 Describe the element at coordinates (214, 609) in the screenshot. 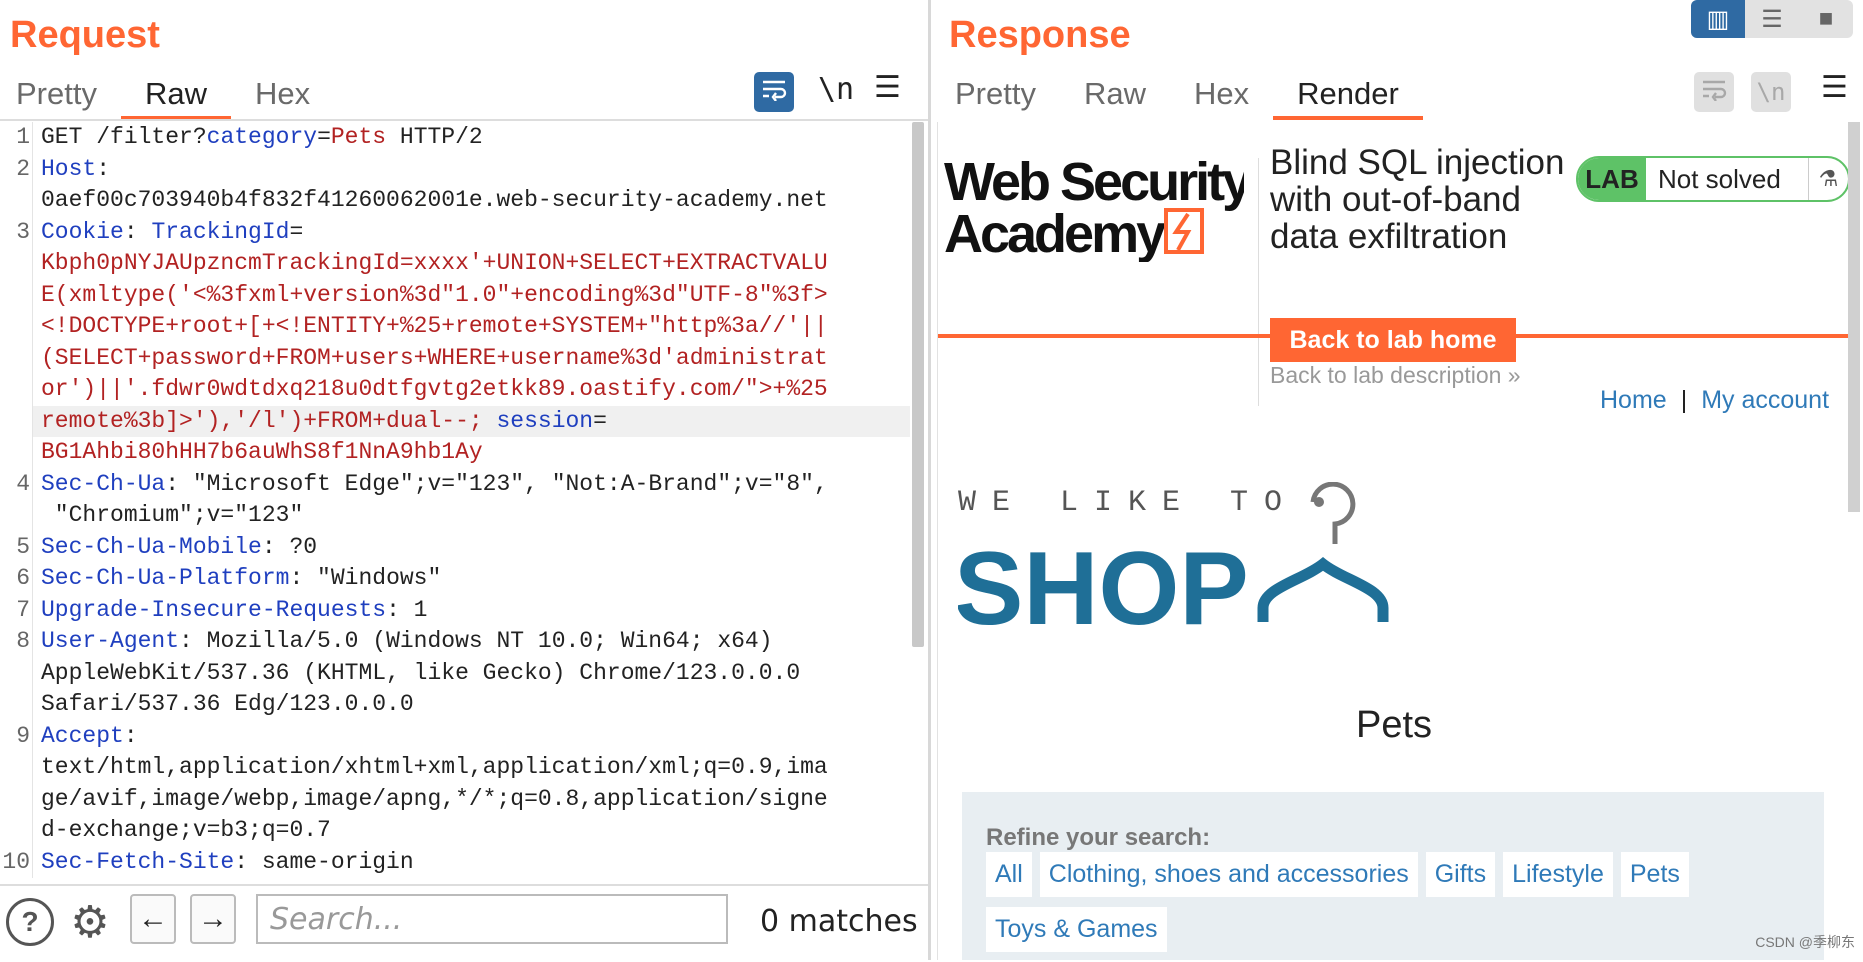

I see `header-key: Upgrade-Insecure-Requests` at that location.